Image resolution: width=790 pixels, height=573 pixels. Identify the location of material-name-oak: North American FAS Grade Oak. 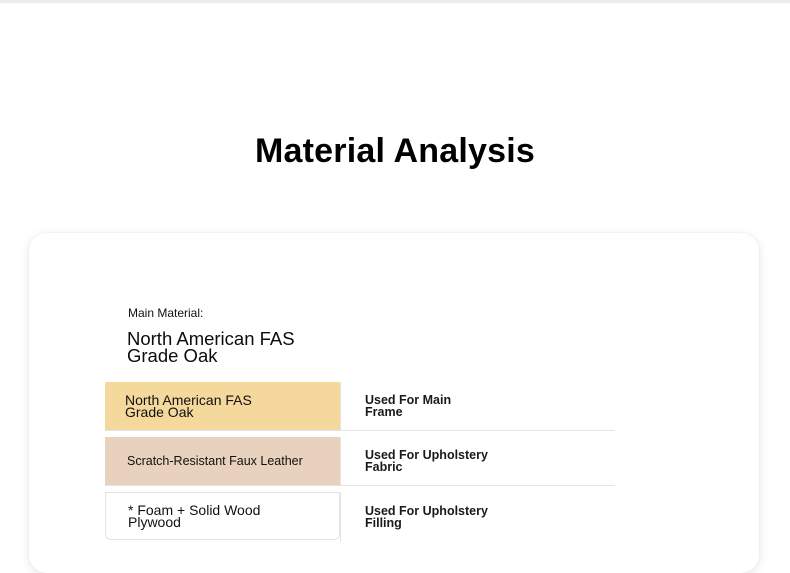
(222, 406).